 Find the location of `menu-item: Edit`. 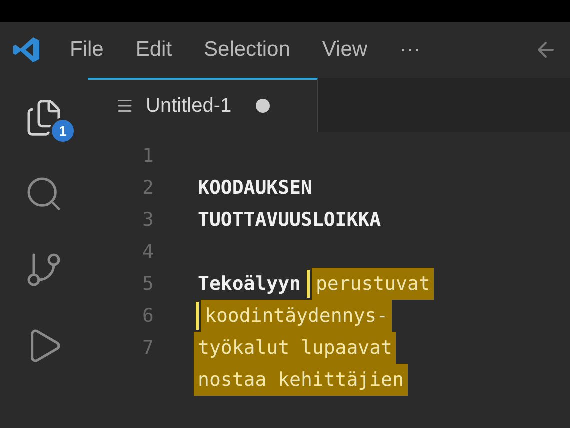

menu-item: Edit is located at coordinates (154, 50).